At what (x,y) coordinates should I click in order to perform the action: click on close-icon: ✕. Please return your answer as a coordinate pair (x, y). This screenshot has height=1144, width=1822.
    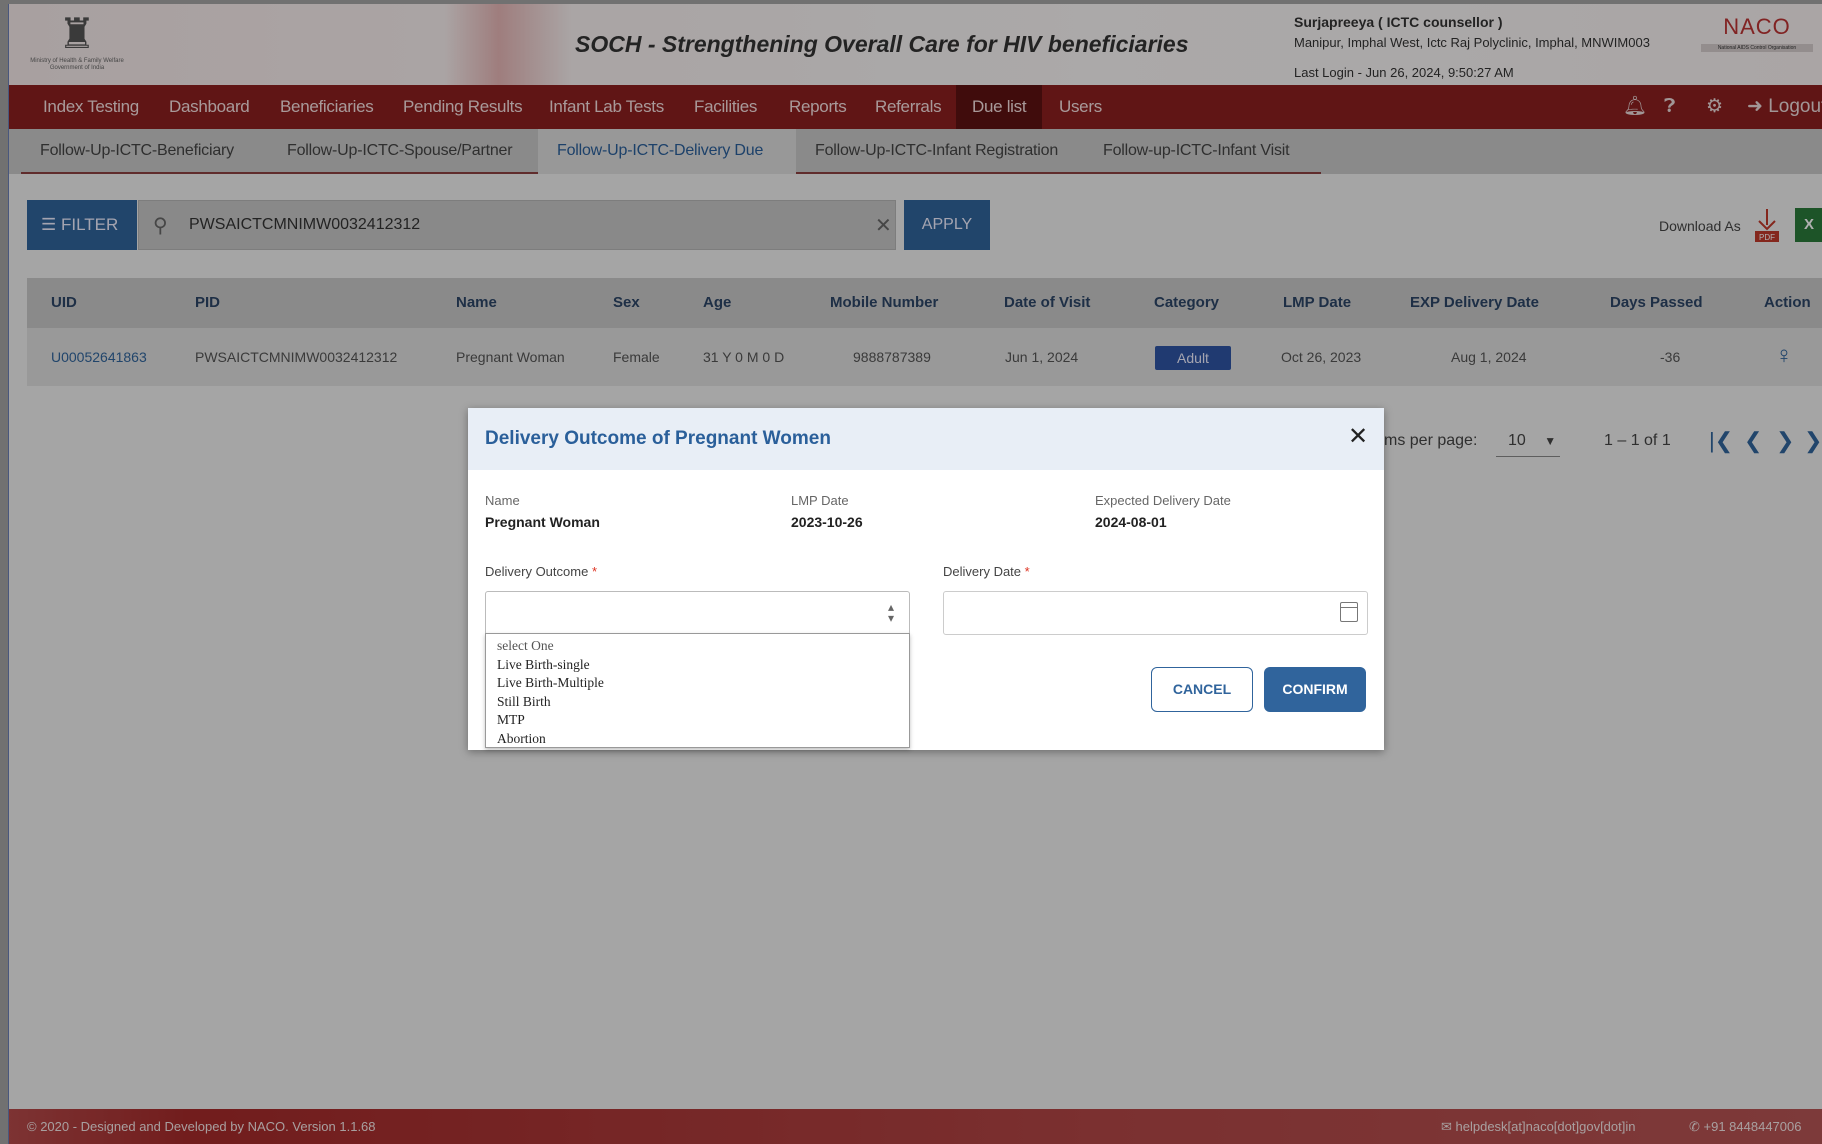
    Looking at the image, I should click on (1358, 437).